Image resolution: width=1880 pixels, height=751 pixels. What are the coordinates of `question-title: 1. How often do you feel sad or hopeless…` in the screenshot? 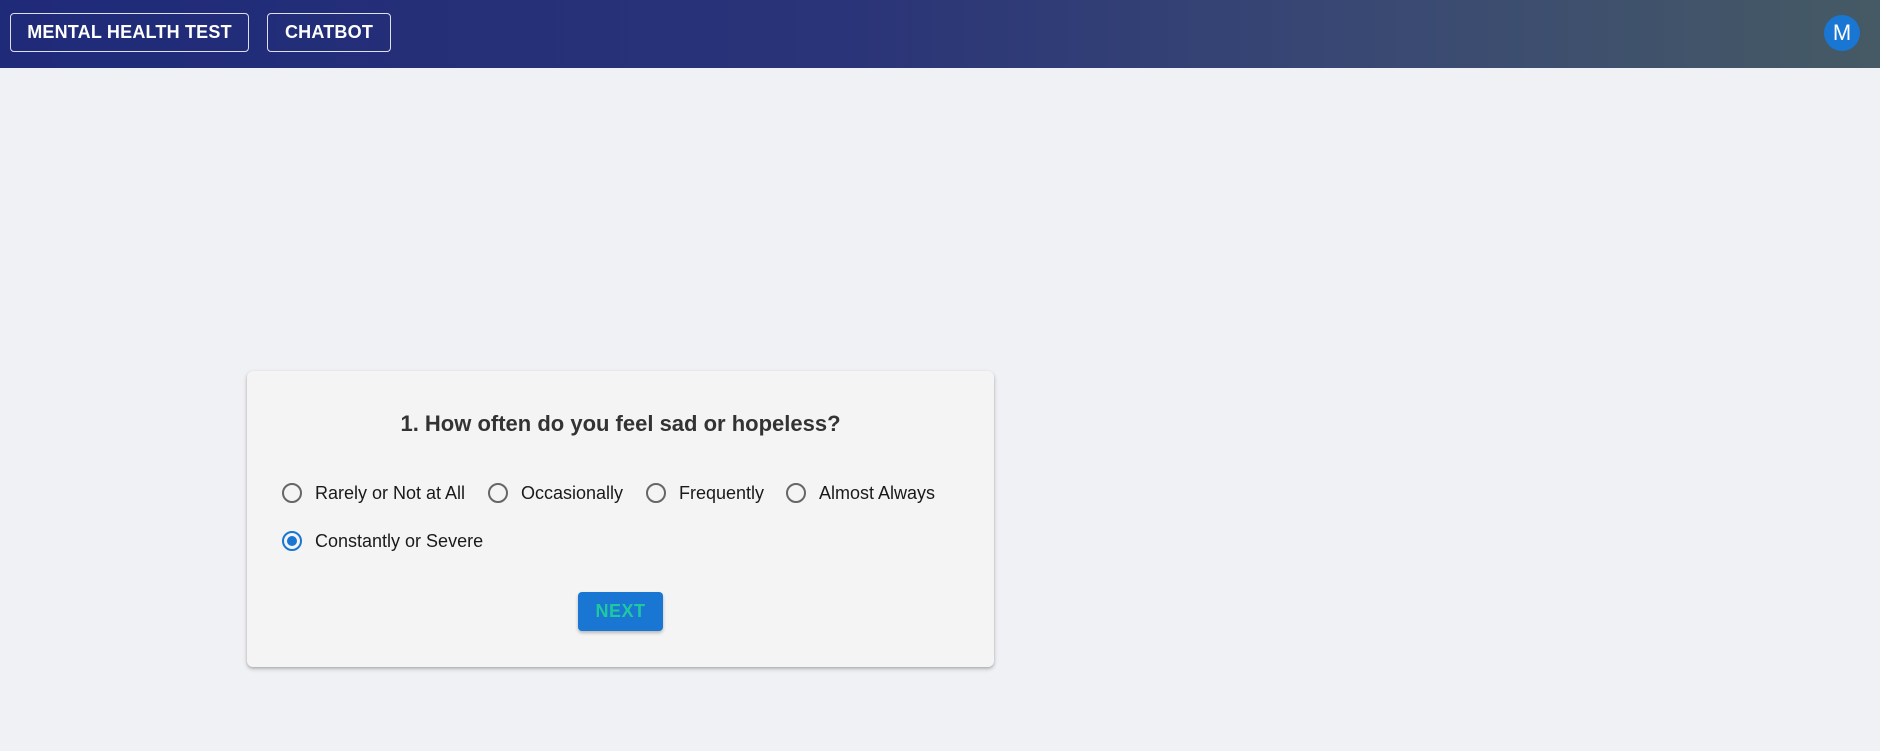 It's located at (620, 423).